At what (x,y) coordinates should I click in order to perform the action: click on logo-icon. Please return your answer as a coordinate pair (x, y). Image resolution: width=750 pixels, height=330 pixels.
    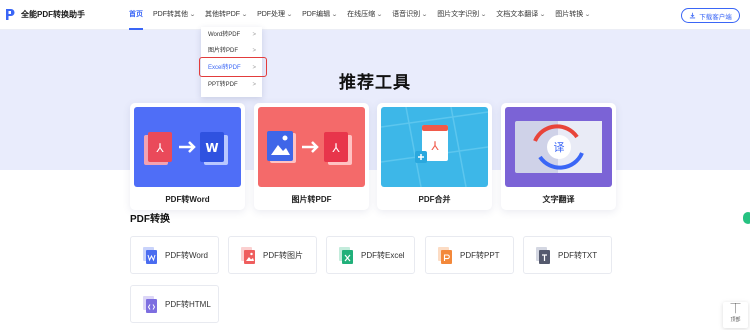
    Looking at the image, I should click on (10, 14).